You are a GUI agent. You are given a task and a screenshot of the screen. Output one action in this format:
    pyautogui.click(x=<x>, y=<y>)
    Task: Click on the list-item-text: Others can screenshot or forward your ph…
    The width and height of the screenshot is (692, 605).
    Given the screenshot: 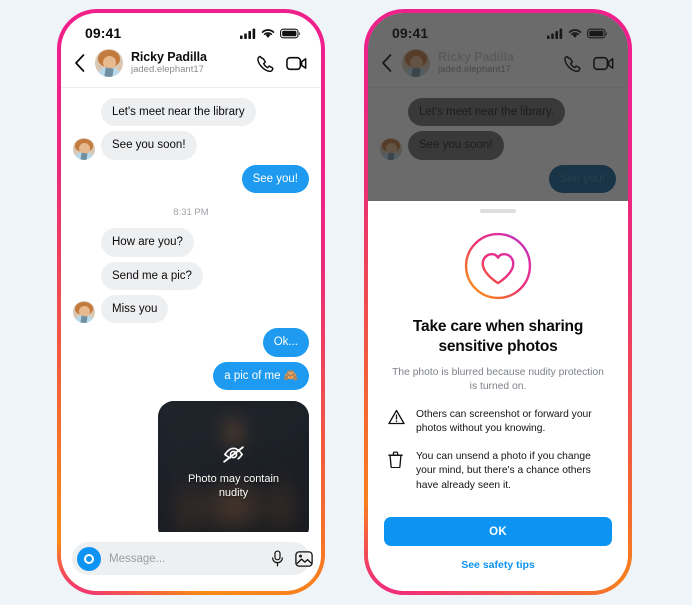 What is the action you would take?
    pyautogui.click(x=504, y=422)
    